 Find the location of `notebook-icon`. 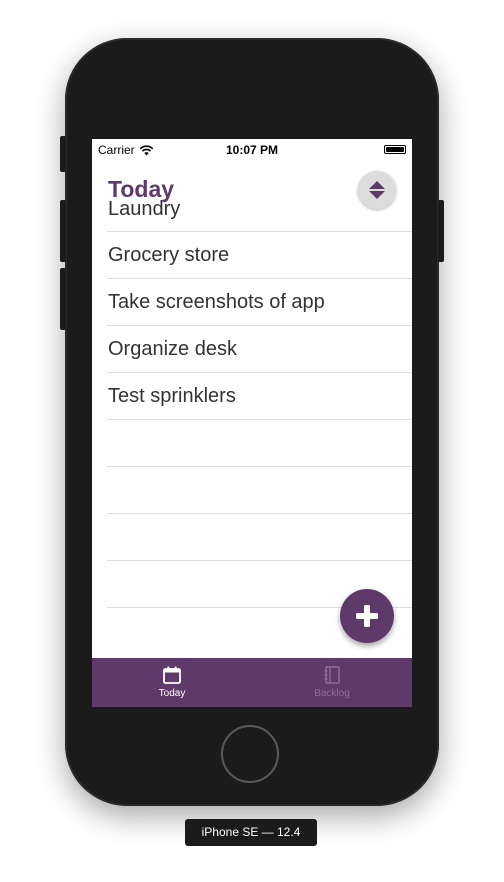

notebook-icon is located at coordinates (332, 675).